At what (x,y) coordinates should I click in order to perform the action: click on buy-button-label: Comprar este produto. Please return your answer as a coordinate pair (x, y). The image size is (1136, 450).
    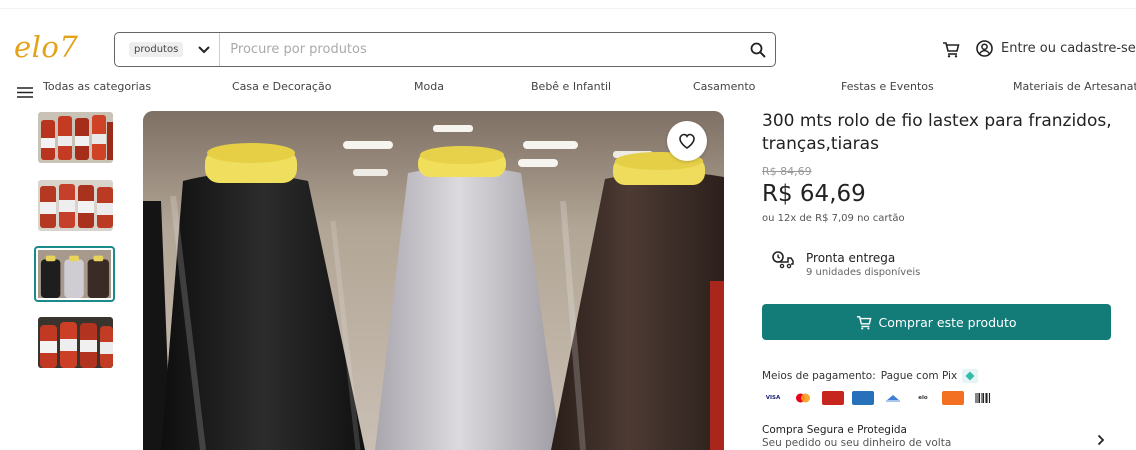
    Looking at the image, I should click on (947, 322).